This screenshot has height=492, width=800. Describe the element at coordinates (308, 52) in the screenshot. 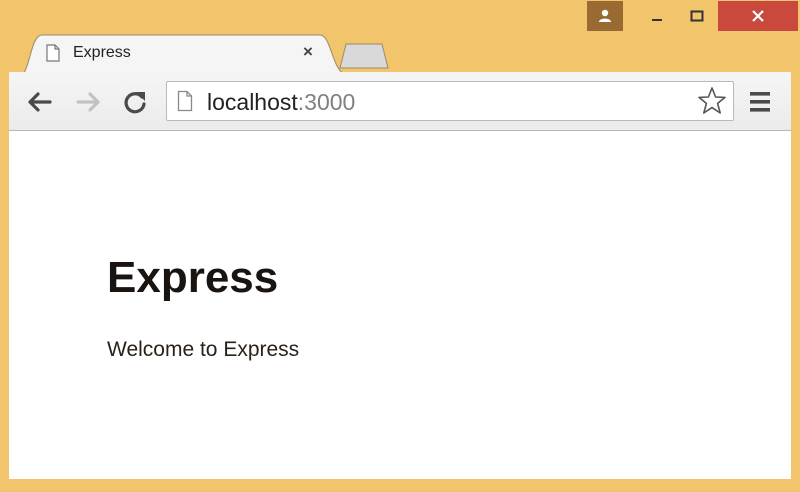

I see `tab-close-button: ×` at that location.